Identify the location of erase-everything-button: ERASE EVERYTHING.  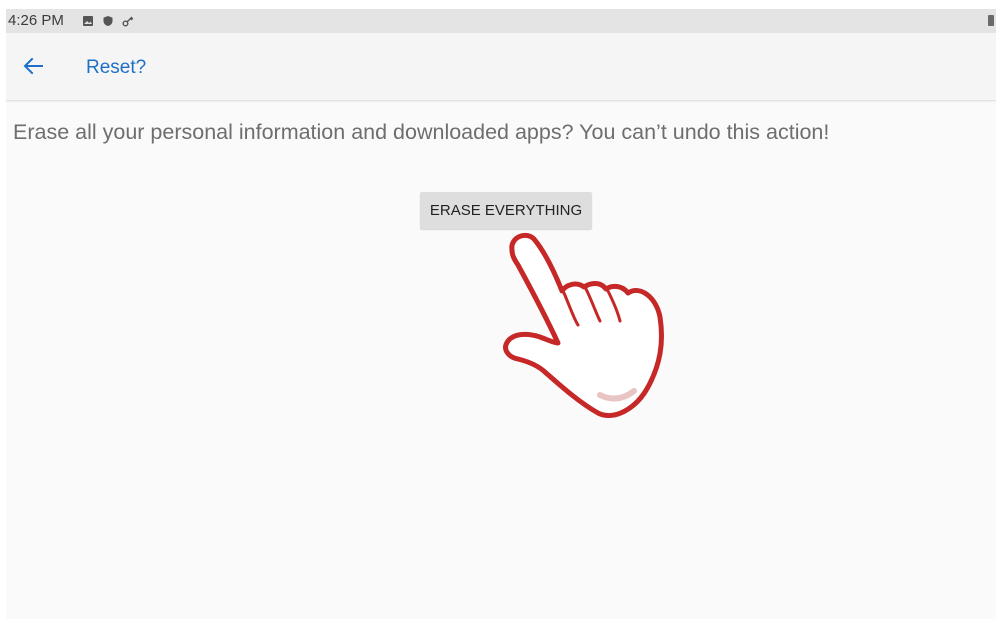
(506, 210).